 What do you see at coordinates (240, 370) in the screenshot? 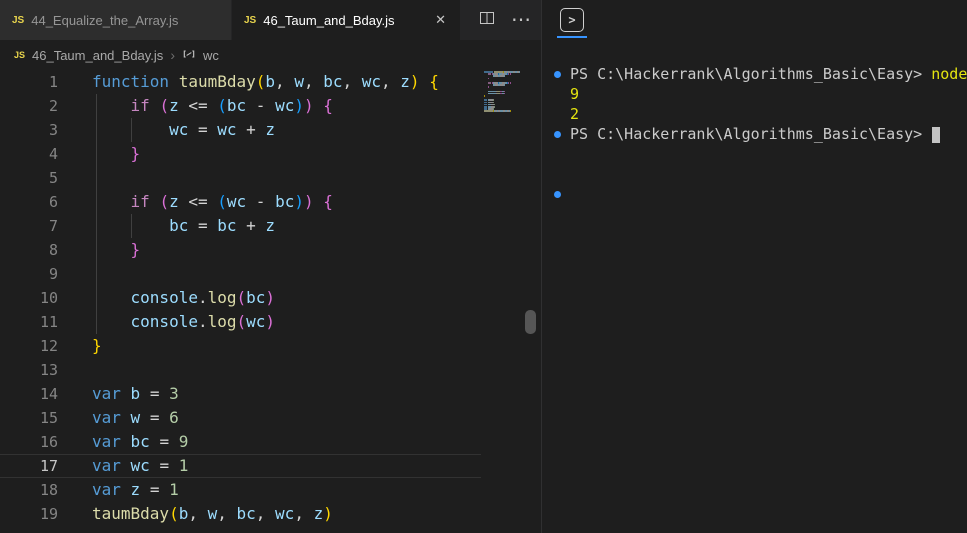
I see `code-line-13: 13` at bounding box center [240, 370].